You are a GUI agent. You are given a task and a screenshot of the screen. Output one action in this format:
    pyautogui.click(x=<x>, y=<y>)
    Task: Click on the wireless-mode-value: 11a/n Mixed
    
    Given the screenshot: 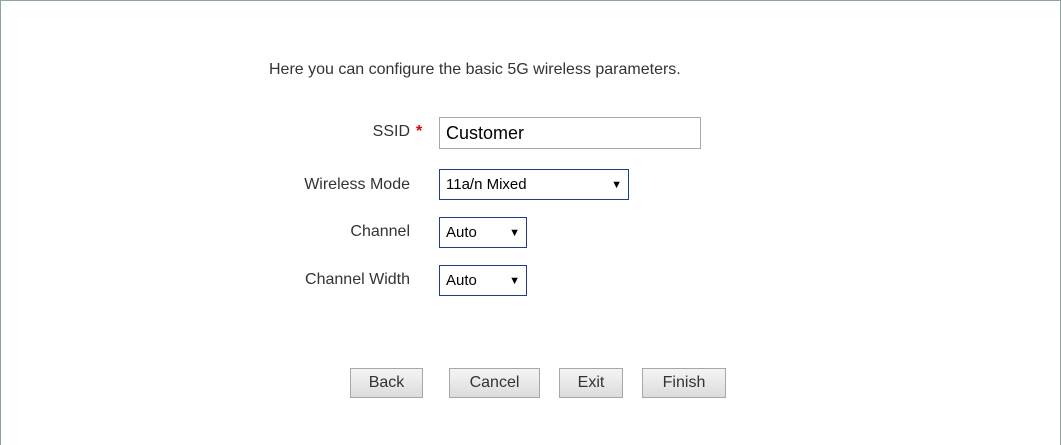 What is the action you would take?
    pyautogui.click(x=486, y=184)
    